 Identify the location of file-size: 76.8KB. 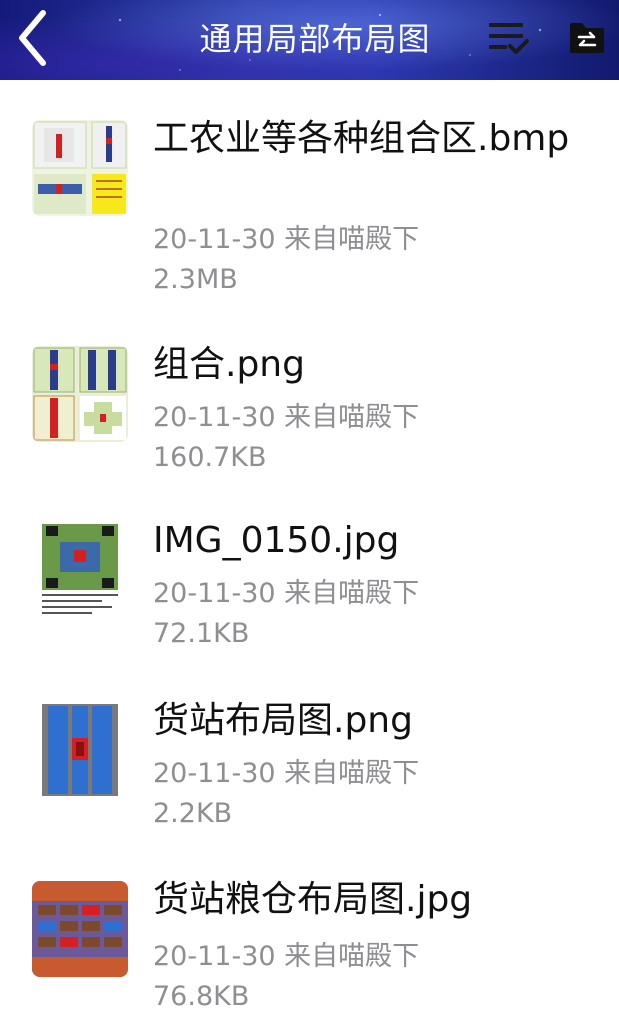
(201, 996).